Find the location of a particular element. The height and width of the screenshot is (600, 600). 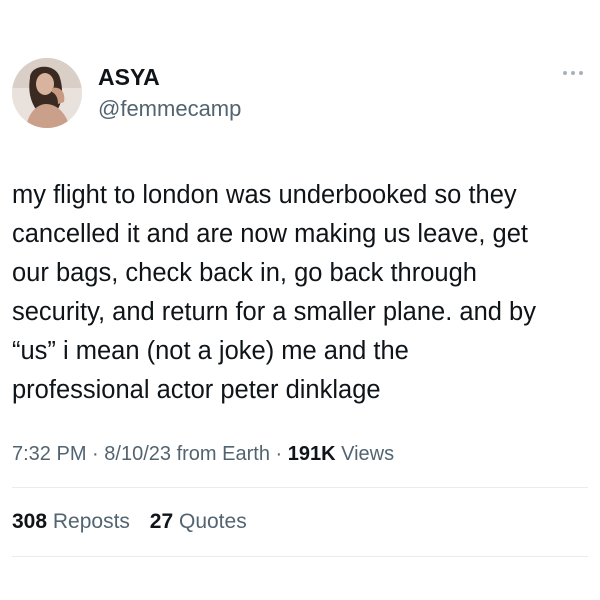

avatar is located at coordinates (47, 93).